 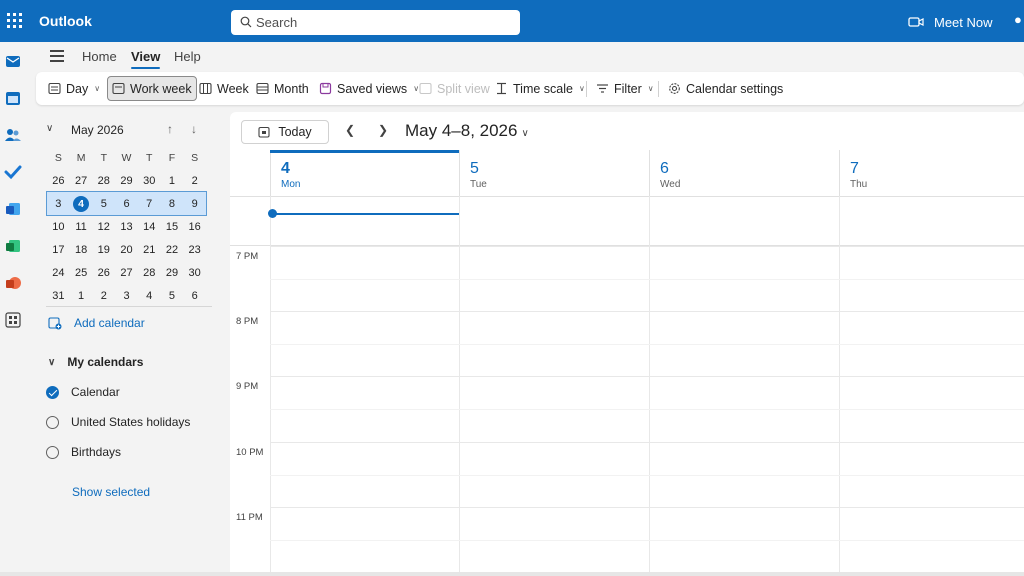 What do you see at coordinates (149, 296) in the screenshot?
I see `mini-calendar-day: 4` at bounding box center [149, 296].